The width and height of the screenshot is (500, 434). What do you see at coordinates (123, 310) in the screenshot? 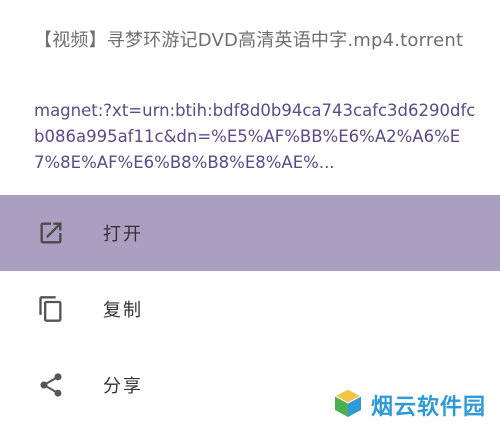
I see `copy-label: 复制` at bounding box center [123, 310].